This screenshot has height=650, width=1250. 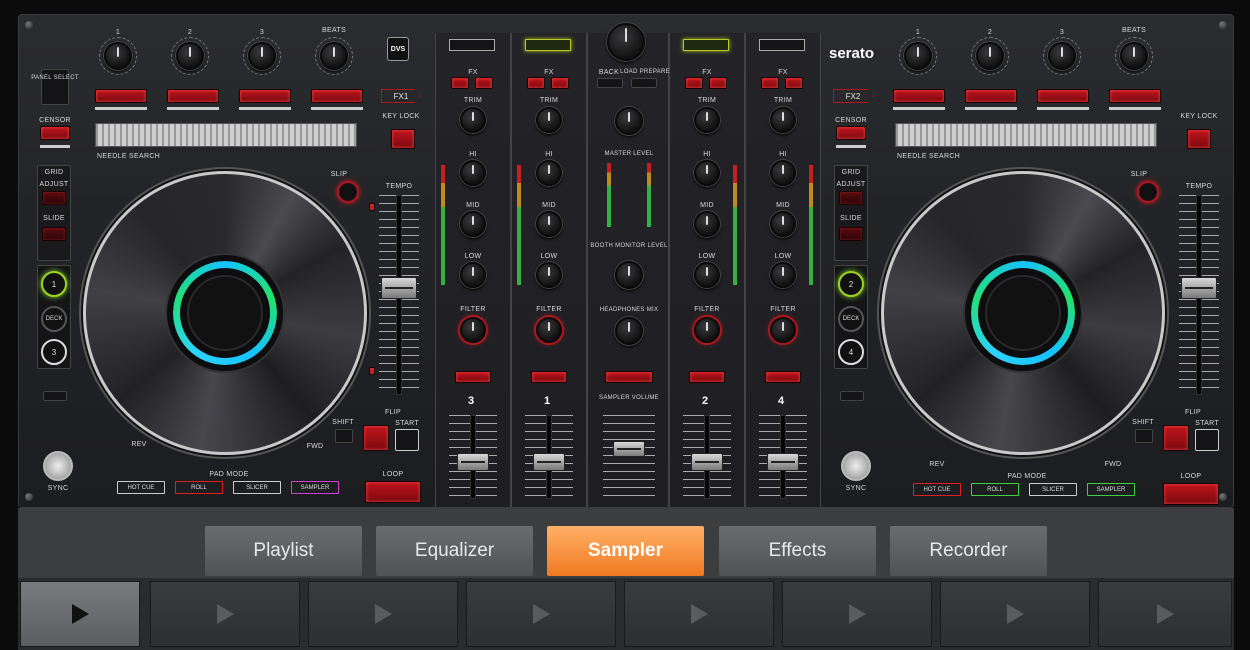 What do you see at coordinates (199, 487) in the screenshot?
I see `pad-mode-roll: ROLL` at bounding box center [199, 487].